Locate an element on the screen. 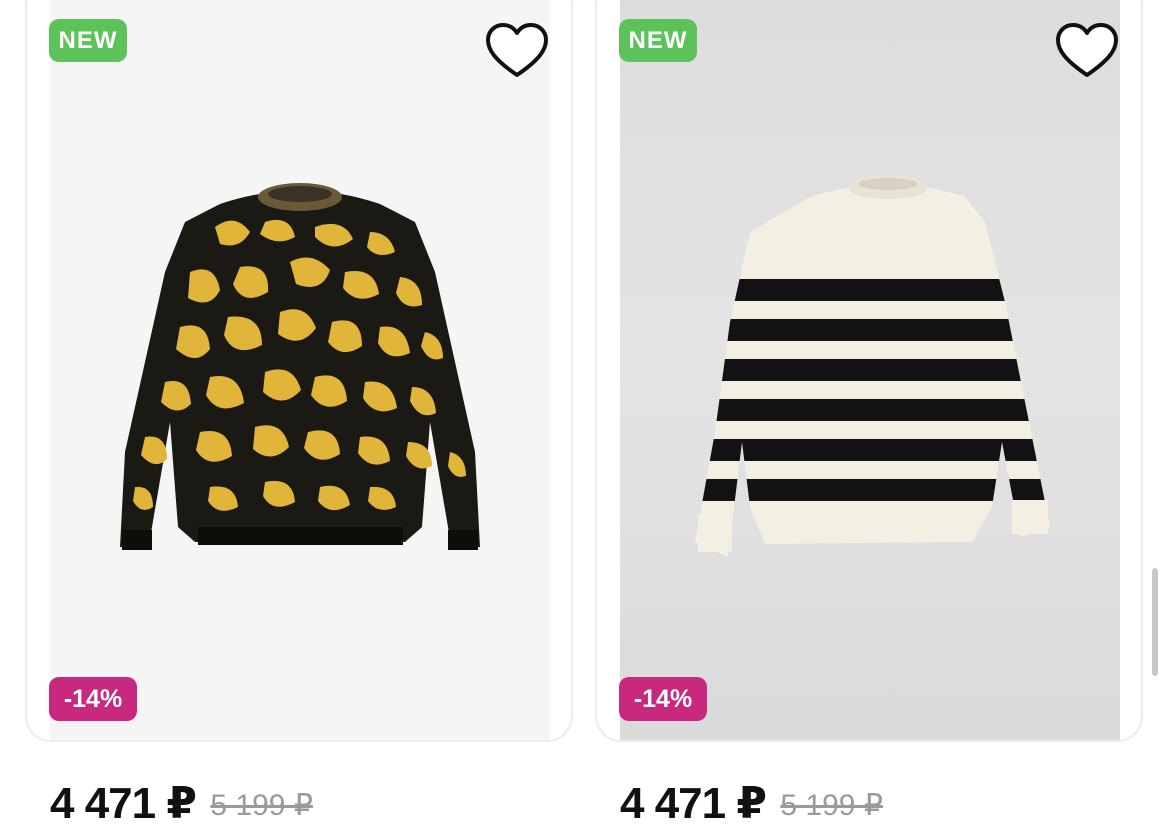 The height and width of the screenshot is (838, 1170). scrollbar is located at coordinates (1155, 622).